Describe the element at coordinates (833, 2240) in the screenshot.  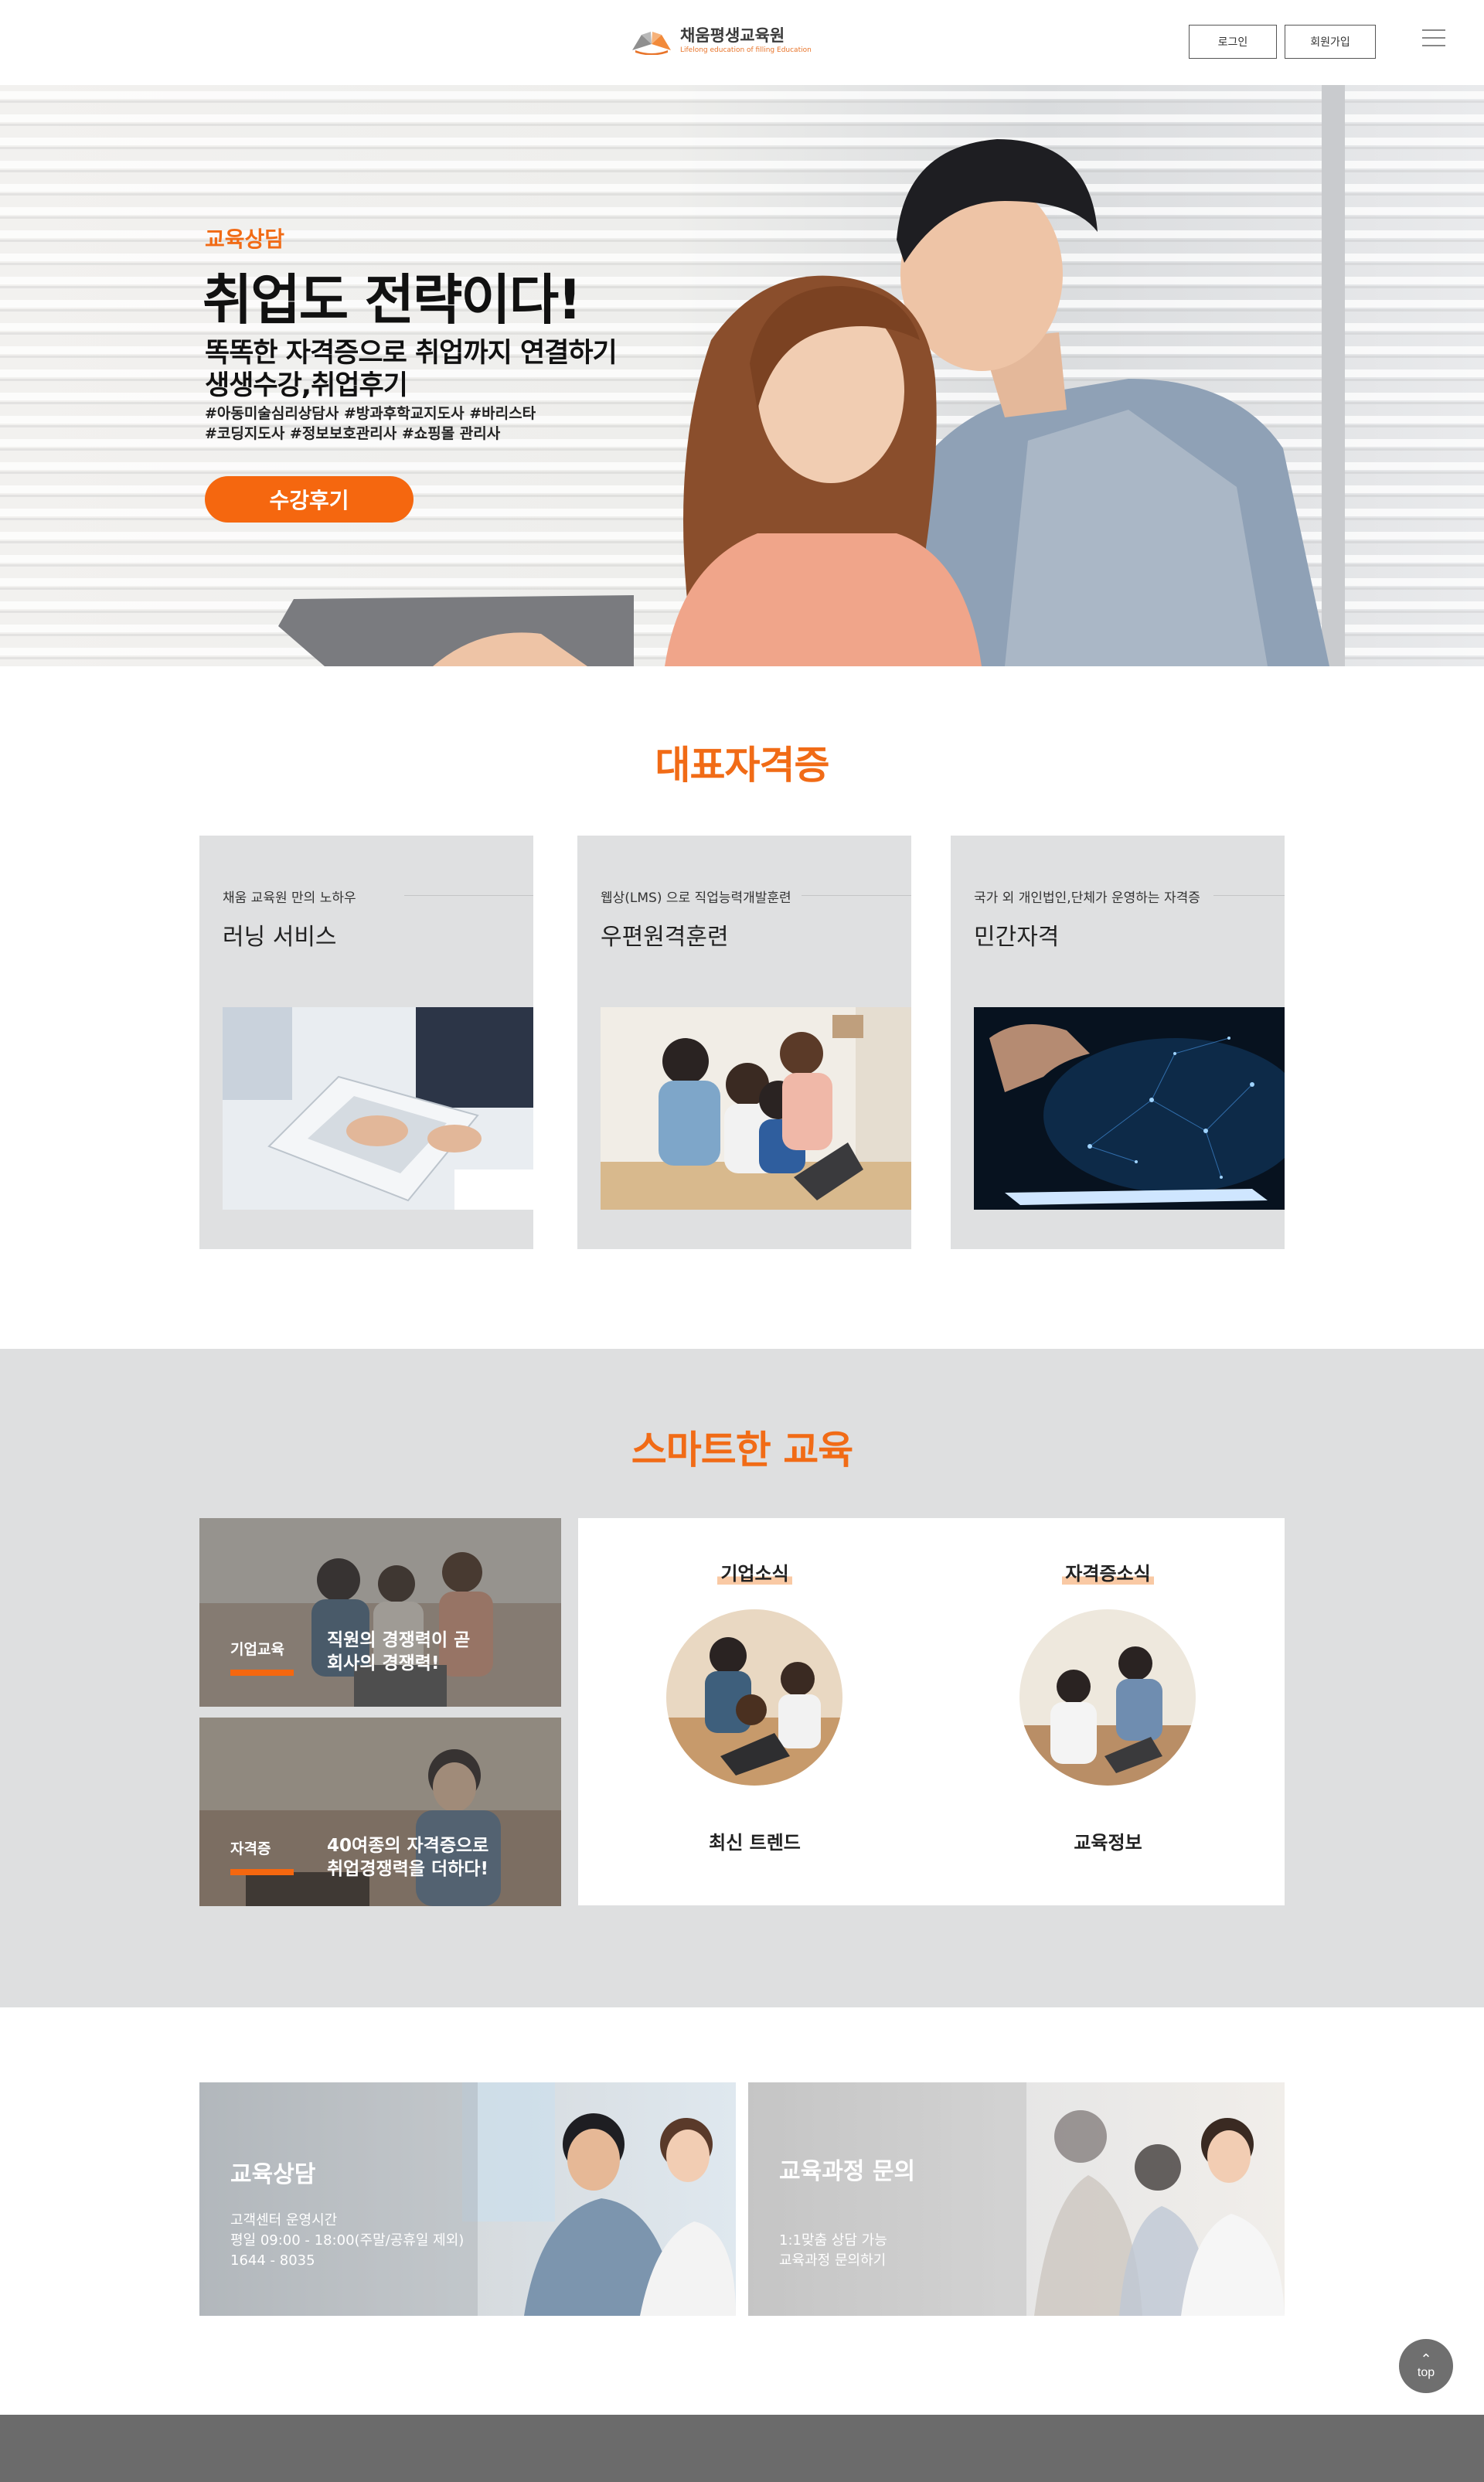
I see `inquiry-line-1: 1:1맞춤 상담 가능` at that location.